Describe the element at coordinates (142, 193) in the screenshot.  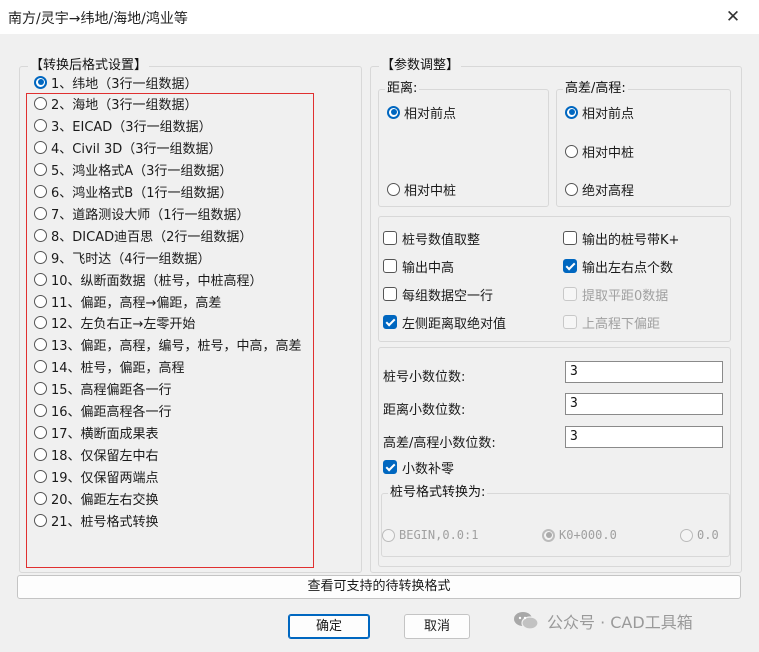
I see `radio-label: 6、鸿业格式B（1行一组数据）` at that location.